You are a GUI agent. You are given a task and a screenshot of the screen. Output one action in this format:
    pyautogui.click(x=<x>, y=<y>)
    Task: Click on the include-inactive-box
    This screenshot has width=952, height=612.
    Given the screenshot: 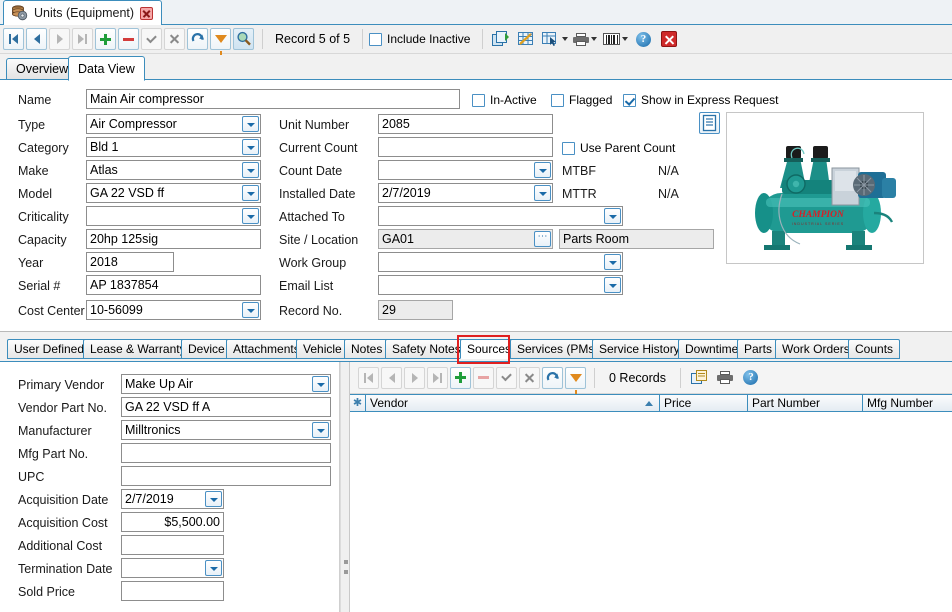 What is the action you would take?
    pyautogui.click(x=376, y=39)
    